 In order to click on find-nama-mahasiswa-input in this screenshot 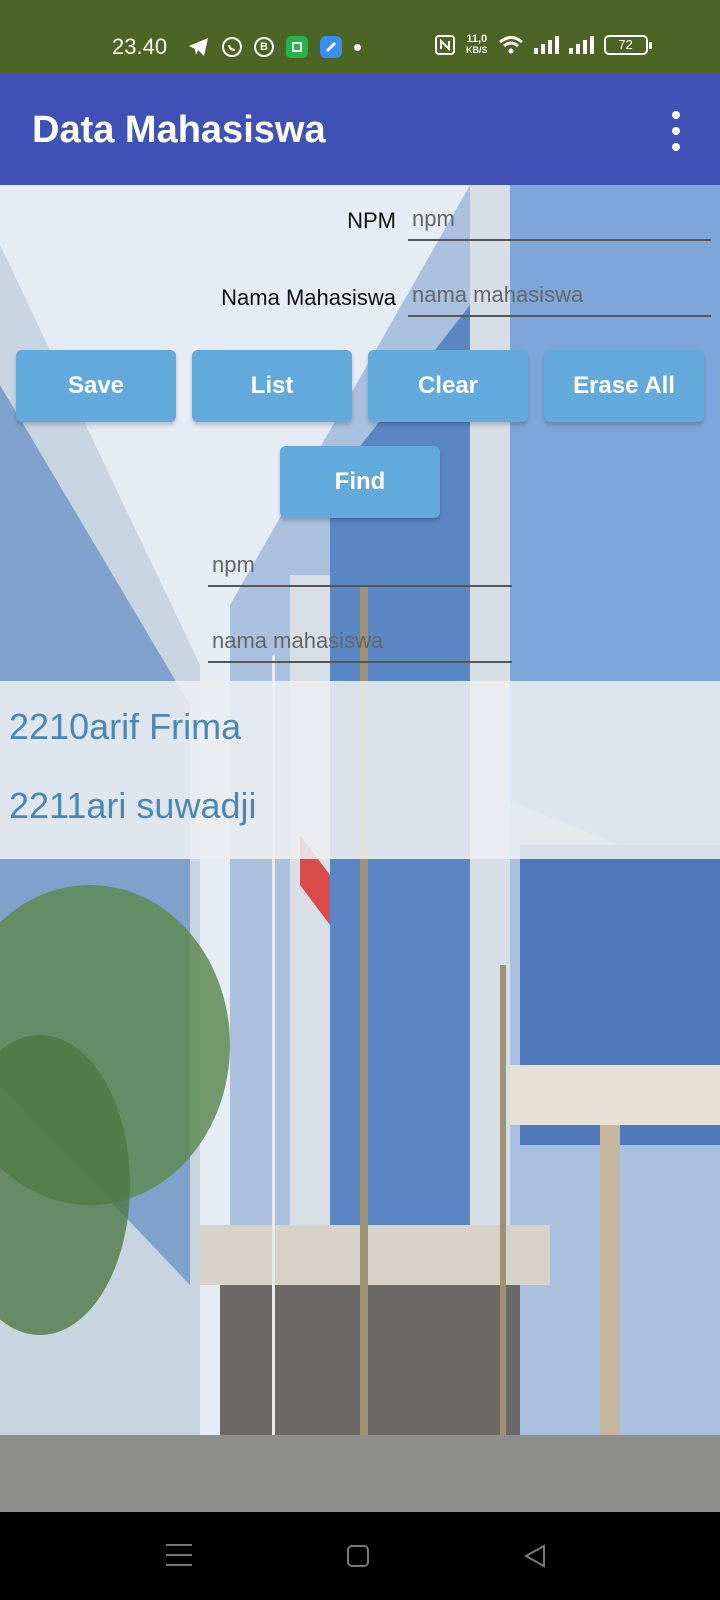, I will do `click(360, 642)`.